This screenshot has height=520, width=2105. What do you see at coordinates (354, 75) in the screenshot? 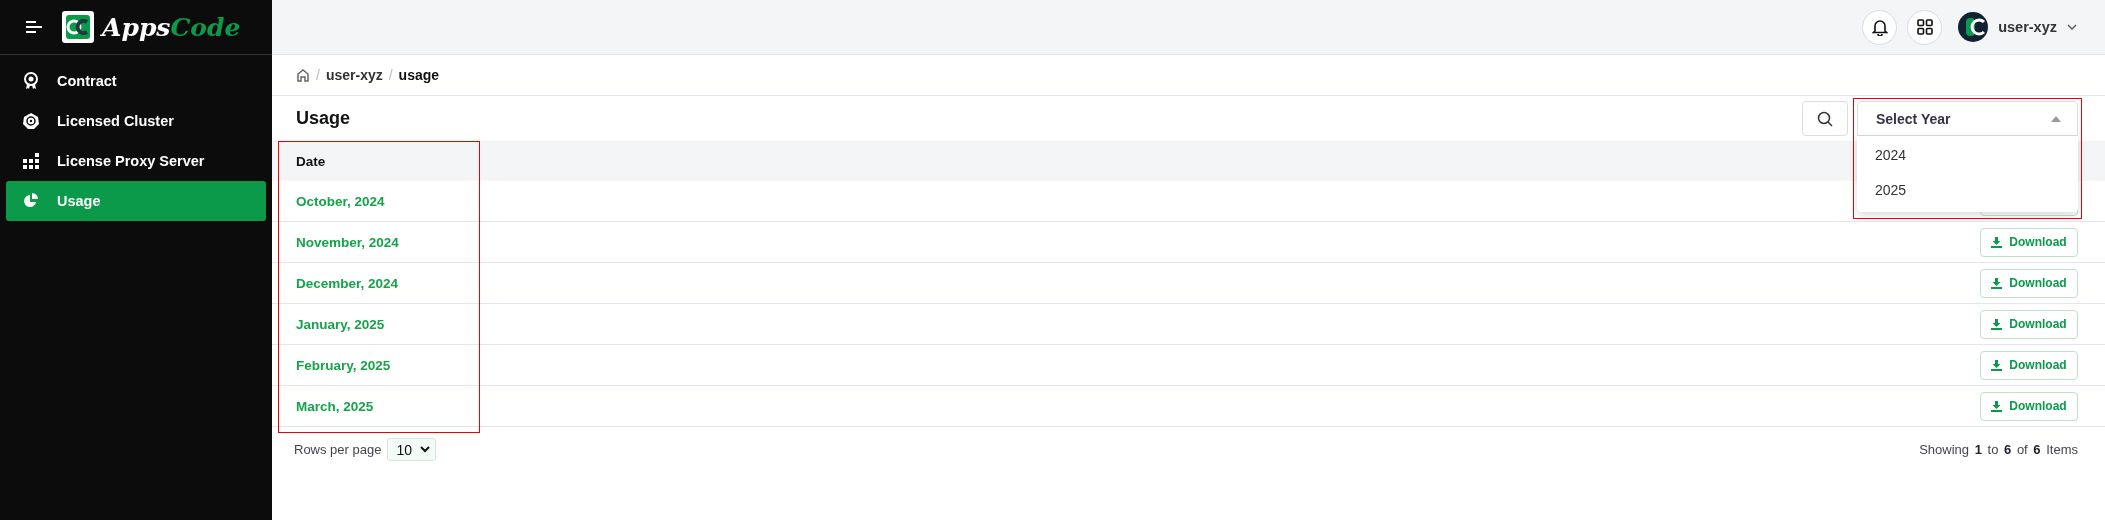
I see `breadcrumb-link: user-xyz` at bounding box center [354, 75].